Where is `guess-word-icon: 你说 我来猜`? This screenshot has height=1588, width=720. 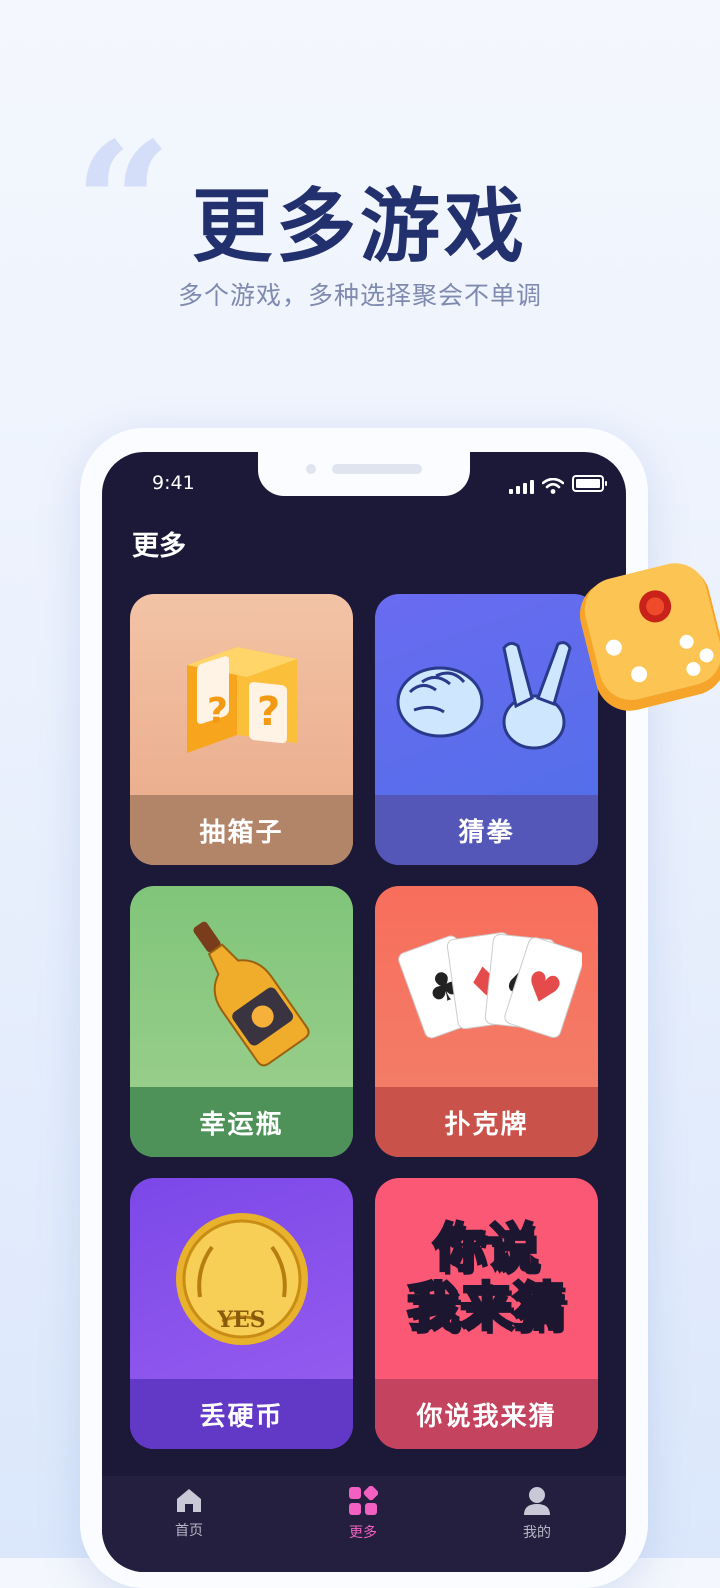
guess-word-icon: 你说 我来猜 is located at coordinates (485, 1278).